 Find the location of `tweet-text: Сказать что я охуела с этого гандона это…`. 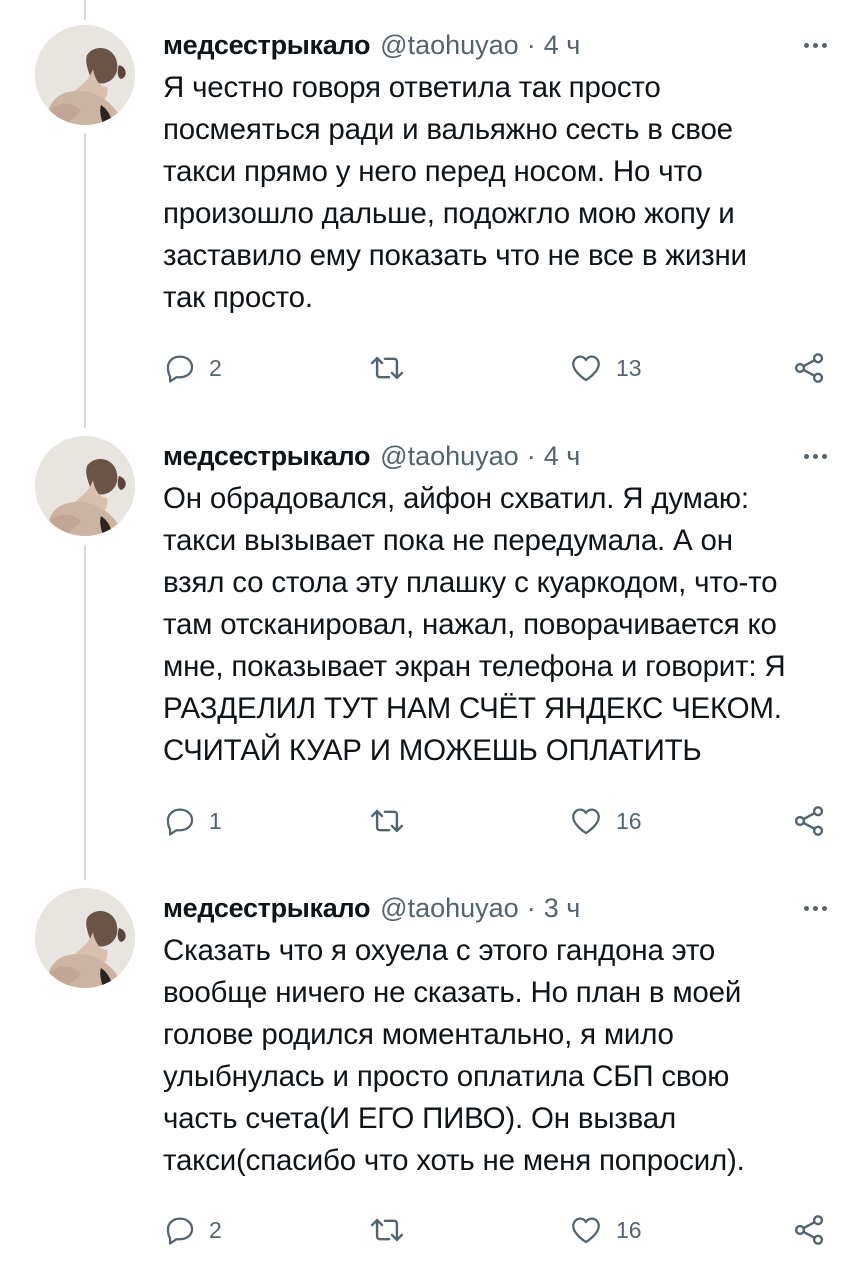

tweet-text: Сказать что я охуела с этого гандона это… is located at coordinates (454, 1055).